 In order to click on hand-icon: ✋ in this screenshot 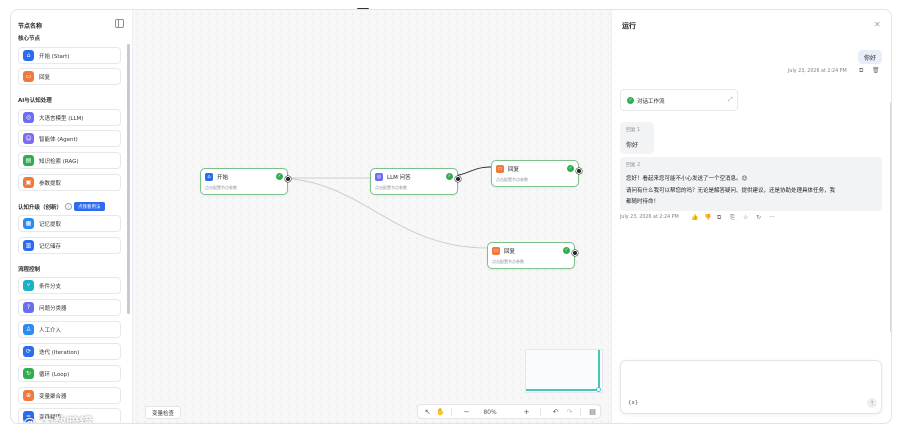, I will do `click(440, 412)`.